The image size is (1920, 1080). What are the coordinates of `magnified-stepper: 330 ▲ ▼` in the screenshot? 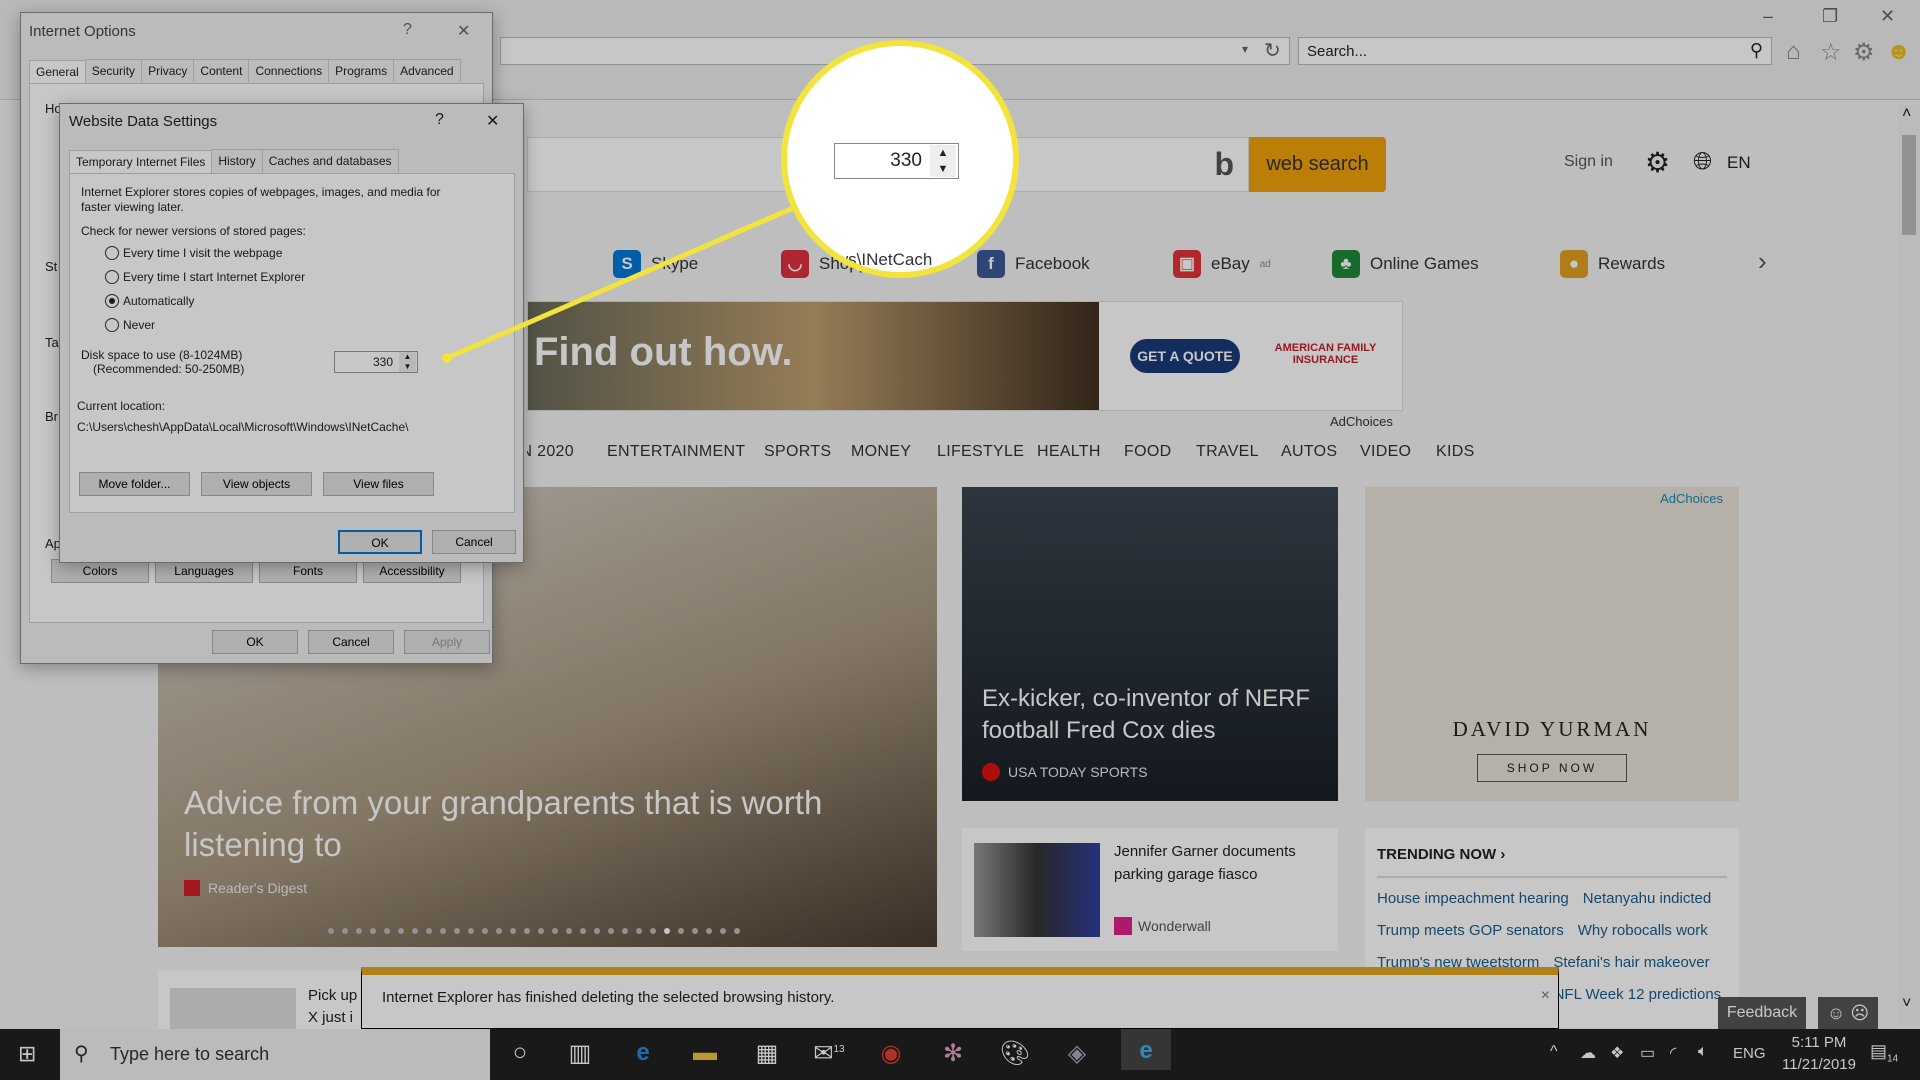 It's located at (896, 161).